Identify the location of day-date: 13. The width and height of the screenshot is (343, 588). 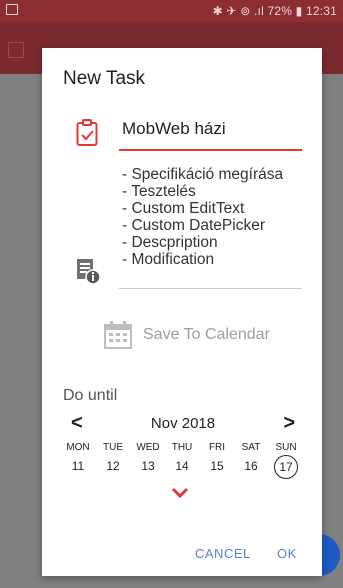
(148, 466).